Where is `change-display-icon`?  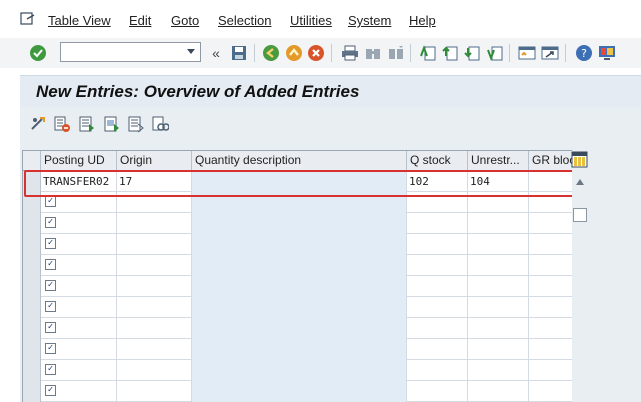 change-display-icon is located at coordinates (39, 124).